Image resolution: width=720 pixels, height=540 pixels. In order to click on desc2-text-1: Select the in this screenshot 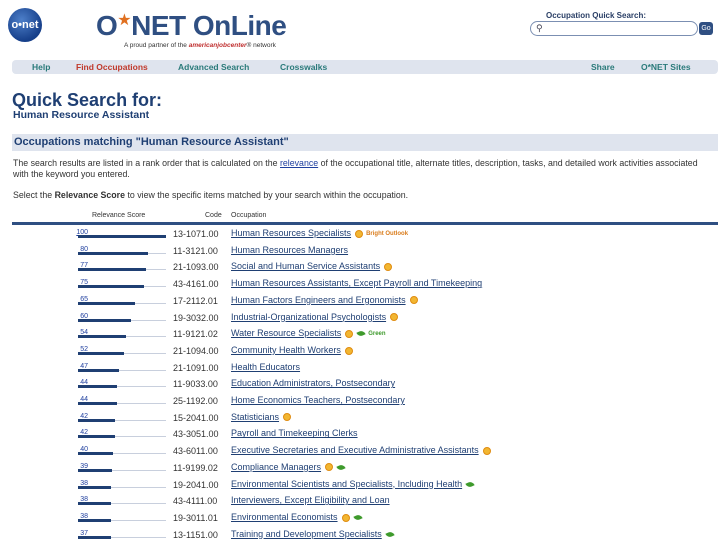, I will do `click(34, 195)`.